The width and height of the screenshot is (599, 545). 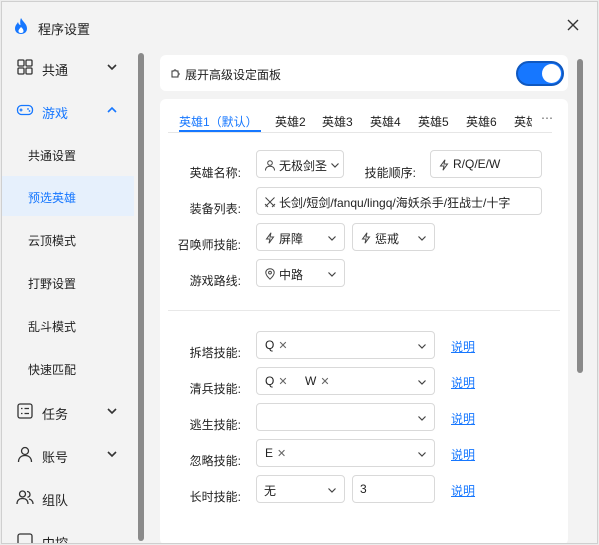 What do you see at coordinates (52, 284) in the screenshot?
I see `sidebar-sub-label: 打野设置` at bounding box center [52, 284].